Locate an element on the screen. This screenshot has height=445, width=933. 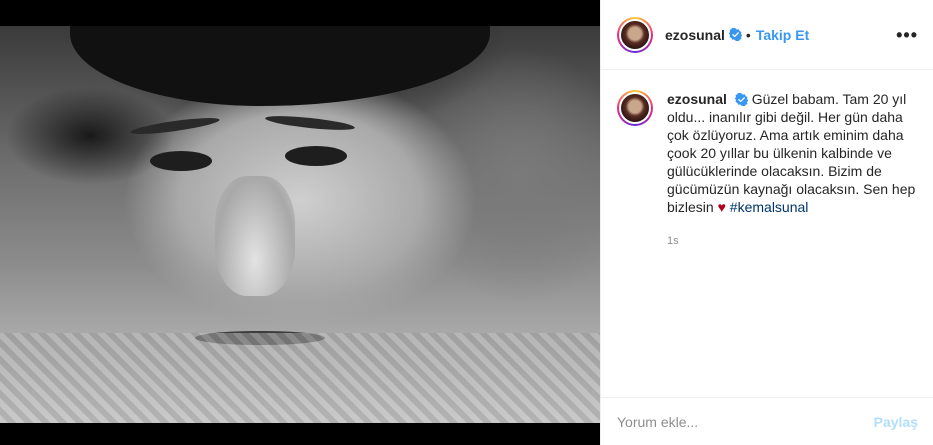
photo-eye-left is located at coordinates (181, 161).